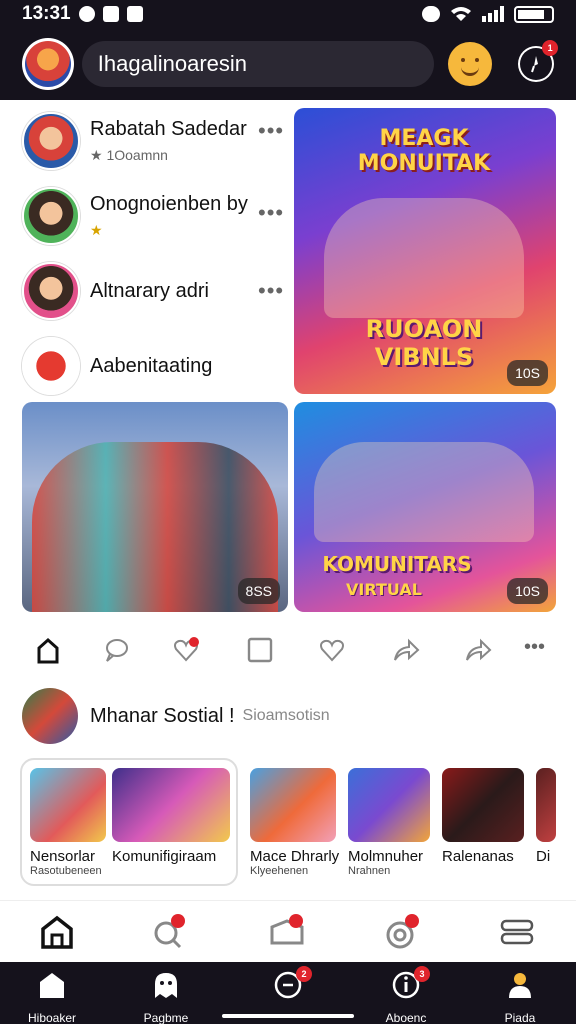  What do you see at coordinates (461, 14) in the screenshot?
I see `wifi-icon` at bounding box center [461, 14].